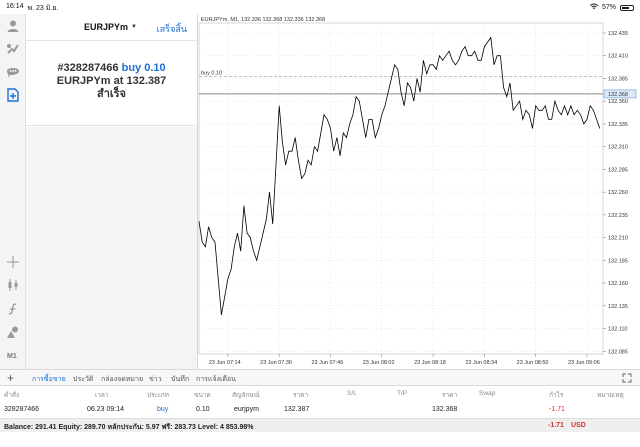 The width and height of the screenshot is (640, 447). What do you see at coordinates (111, 248) in the screenshot?
I see `panel-background` at bounding box center [111, 248].